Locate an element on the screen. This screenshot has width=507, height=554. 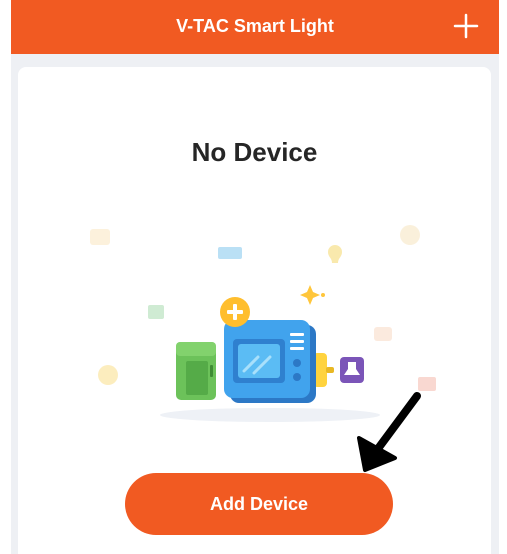
arrow-pointer-icon is located at coordinates (389, 432).